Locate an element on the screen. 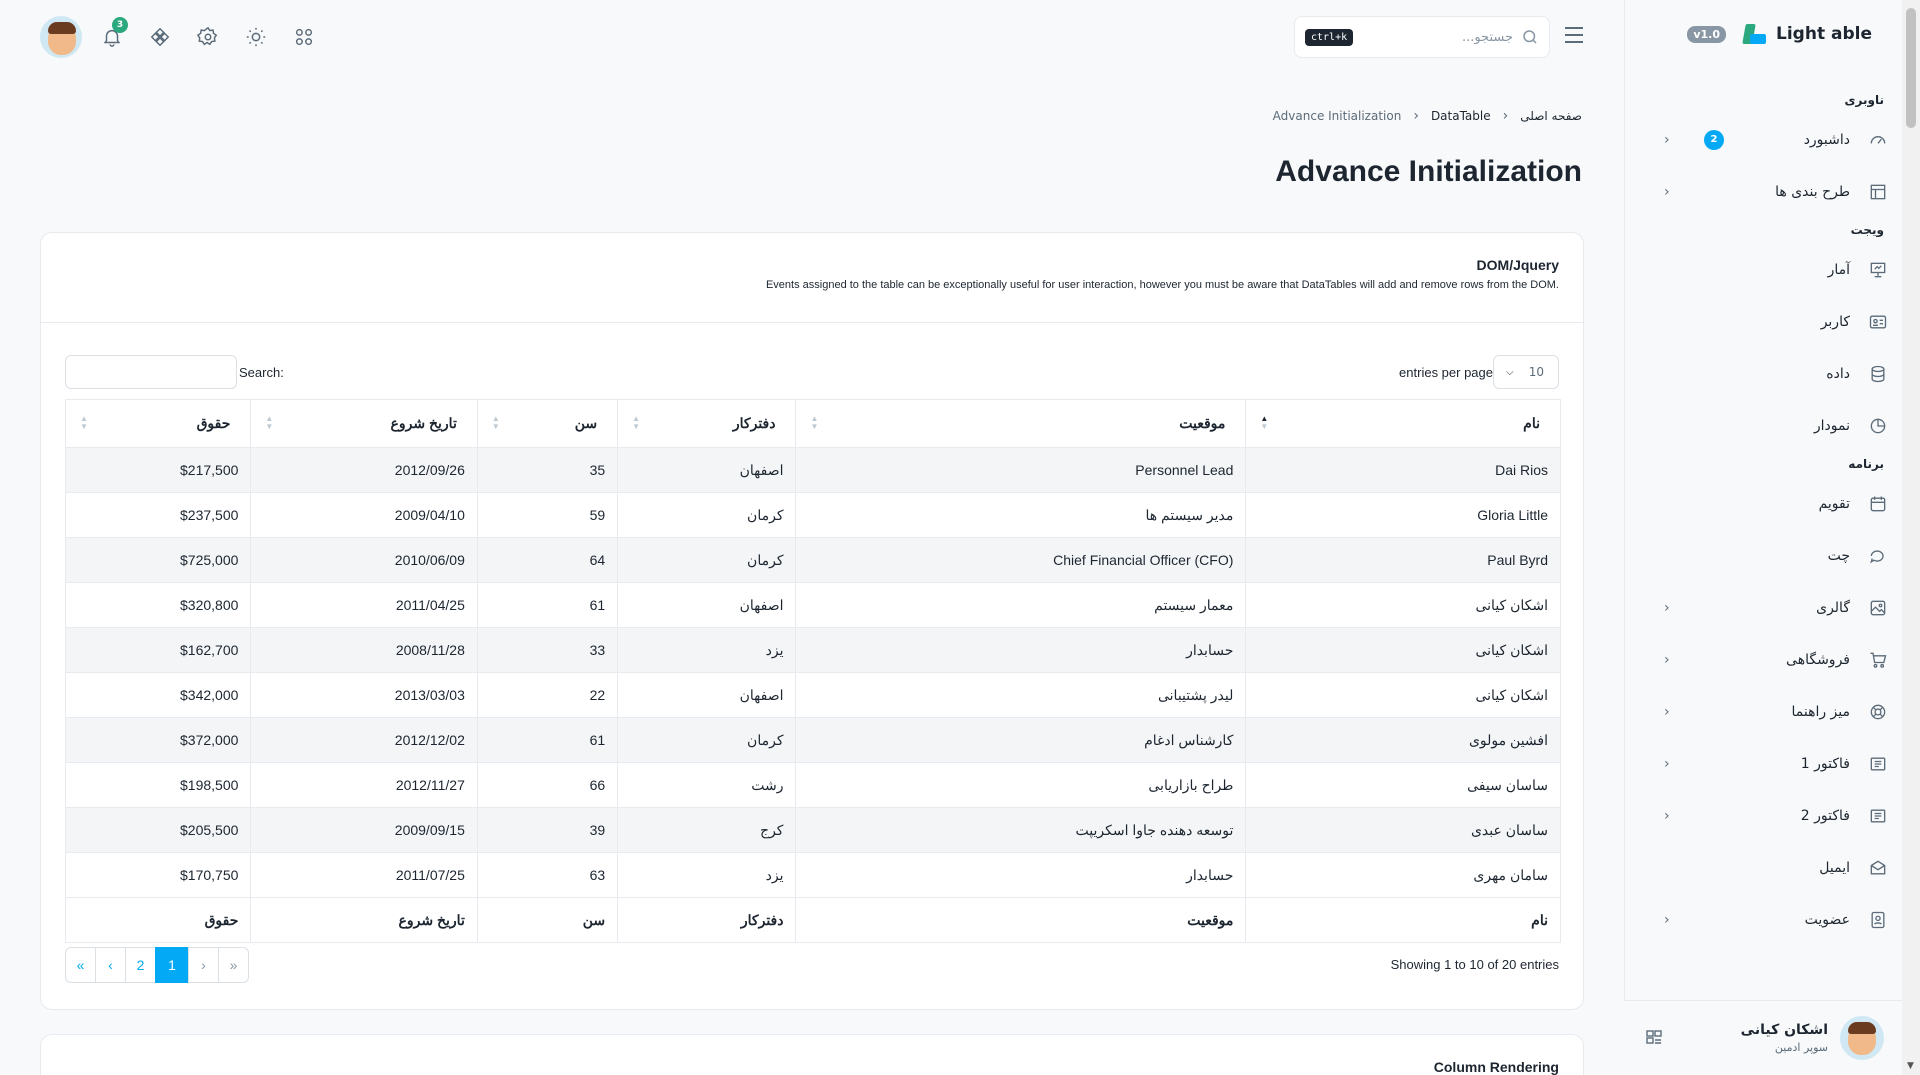 This screenshot has width=1920, height=1075. table-cell: کارشناس ادغام is located at coordinates (1021, 740).